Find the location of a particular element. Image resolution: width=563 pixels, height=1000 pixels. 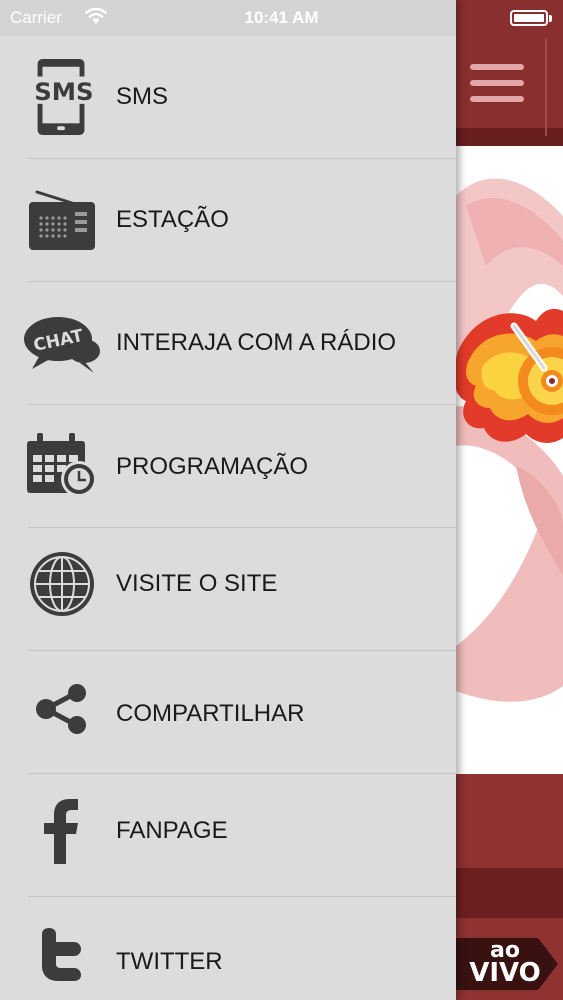

calendar-clock-icon is located at coordinates (62, 465).